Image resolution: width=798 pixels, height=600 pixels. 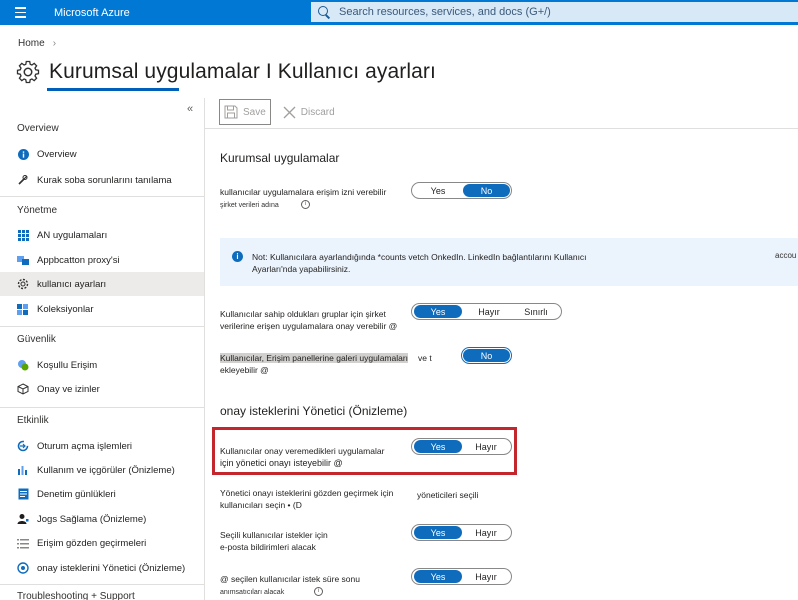 I want to click on signin-icon, so click(x=23, y=446).